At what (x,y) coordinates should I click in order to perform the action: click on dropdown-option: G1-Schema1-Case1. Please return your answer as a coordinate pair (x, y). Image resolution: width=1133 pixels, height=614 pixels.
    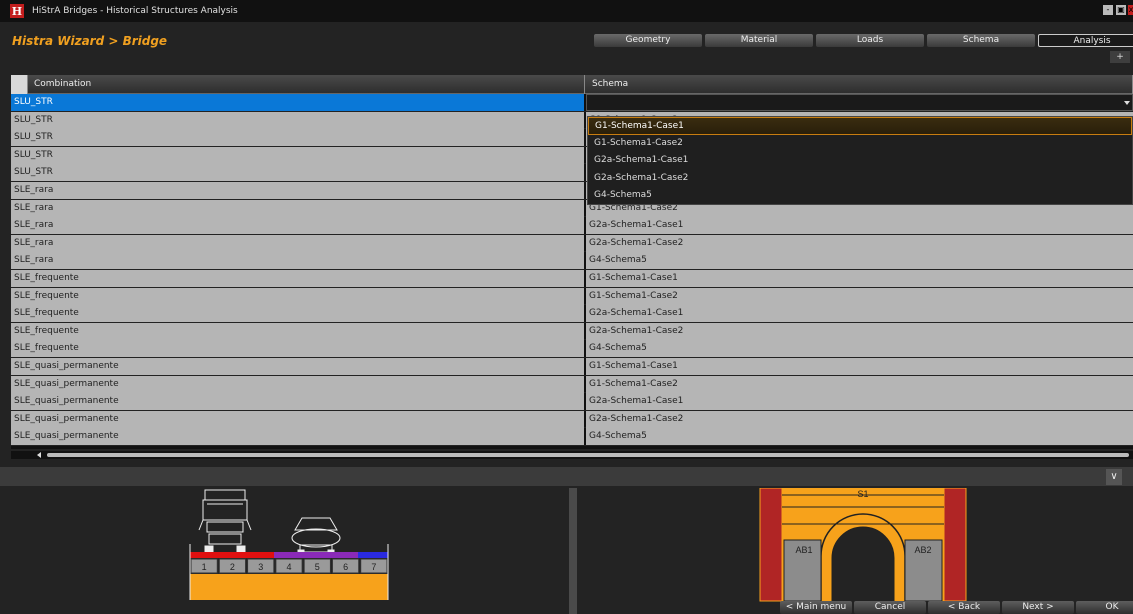
    Looking at the image, I should click on (860, 126).